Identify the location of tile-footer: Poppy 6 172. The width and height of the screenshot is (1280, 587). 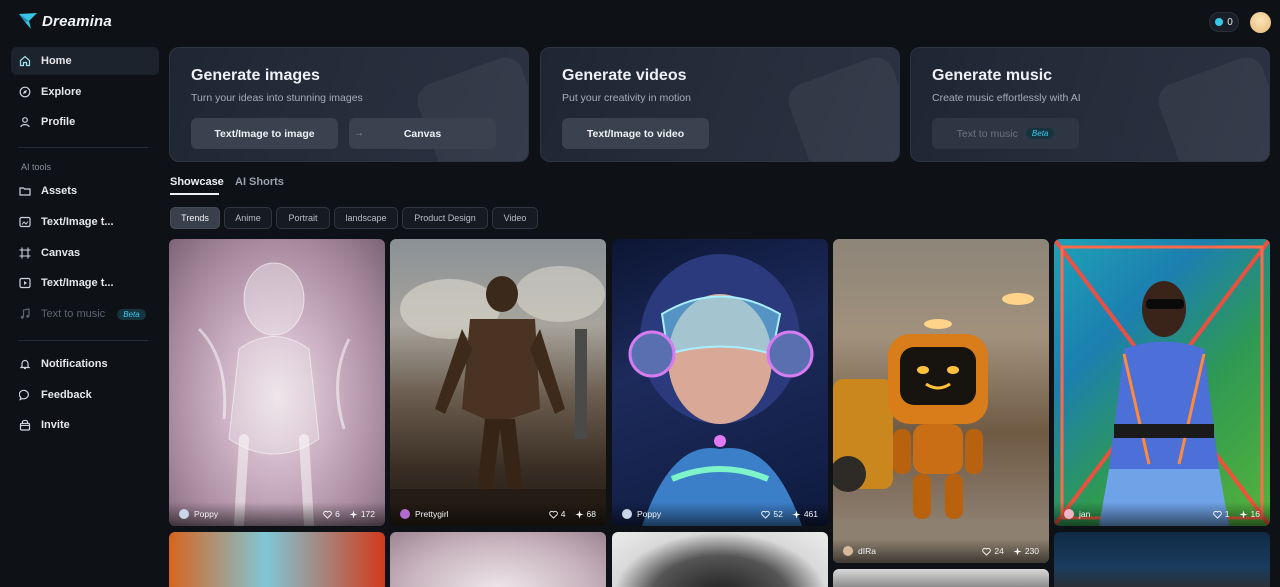
(277, 514).